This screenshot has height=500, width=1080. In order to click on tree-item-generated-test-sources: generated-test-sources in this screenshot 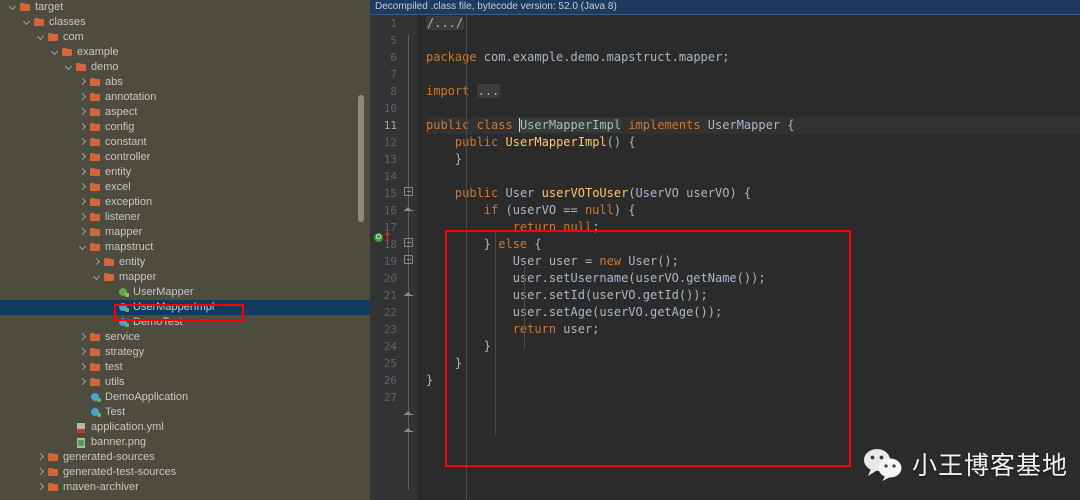, I will do `click(185, 472)`.